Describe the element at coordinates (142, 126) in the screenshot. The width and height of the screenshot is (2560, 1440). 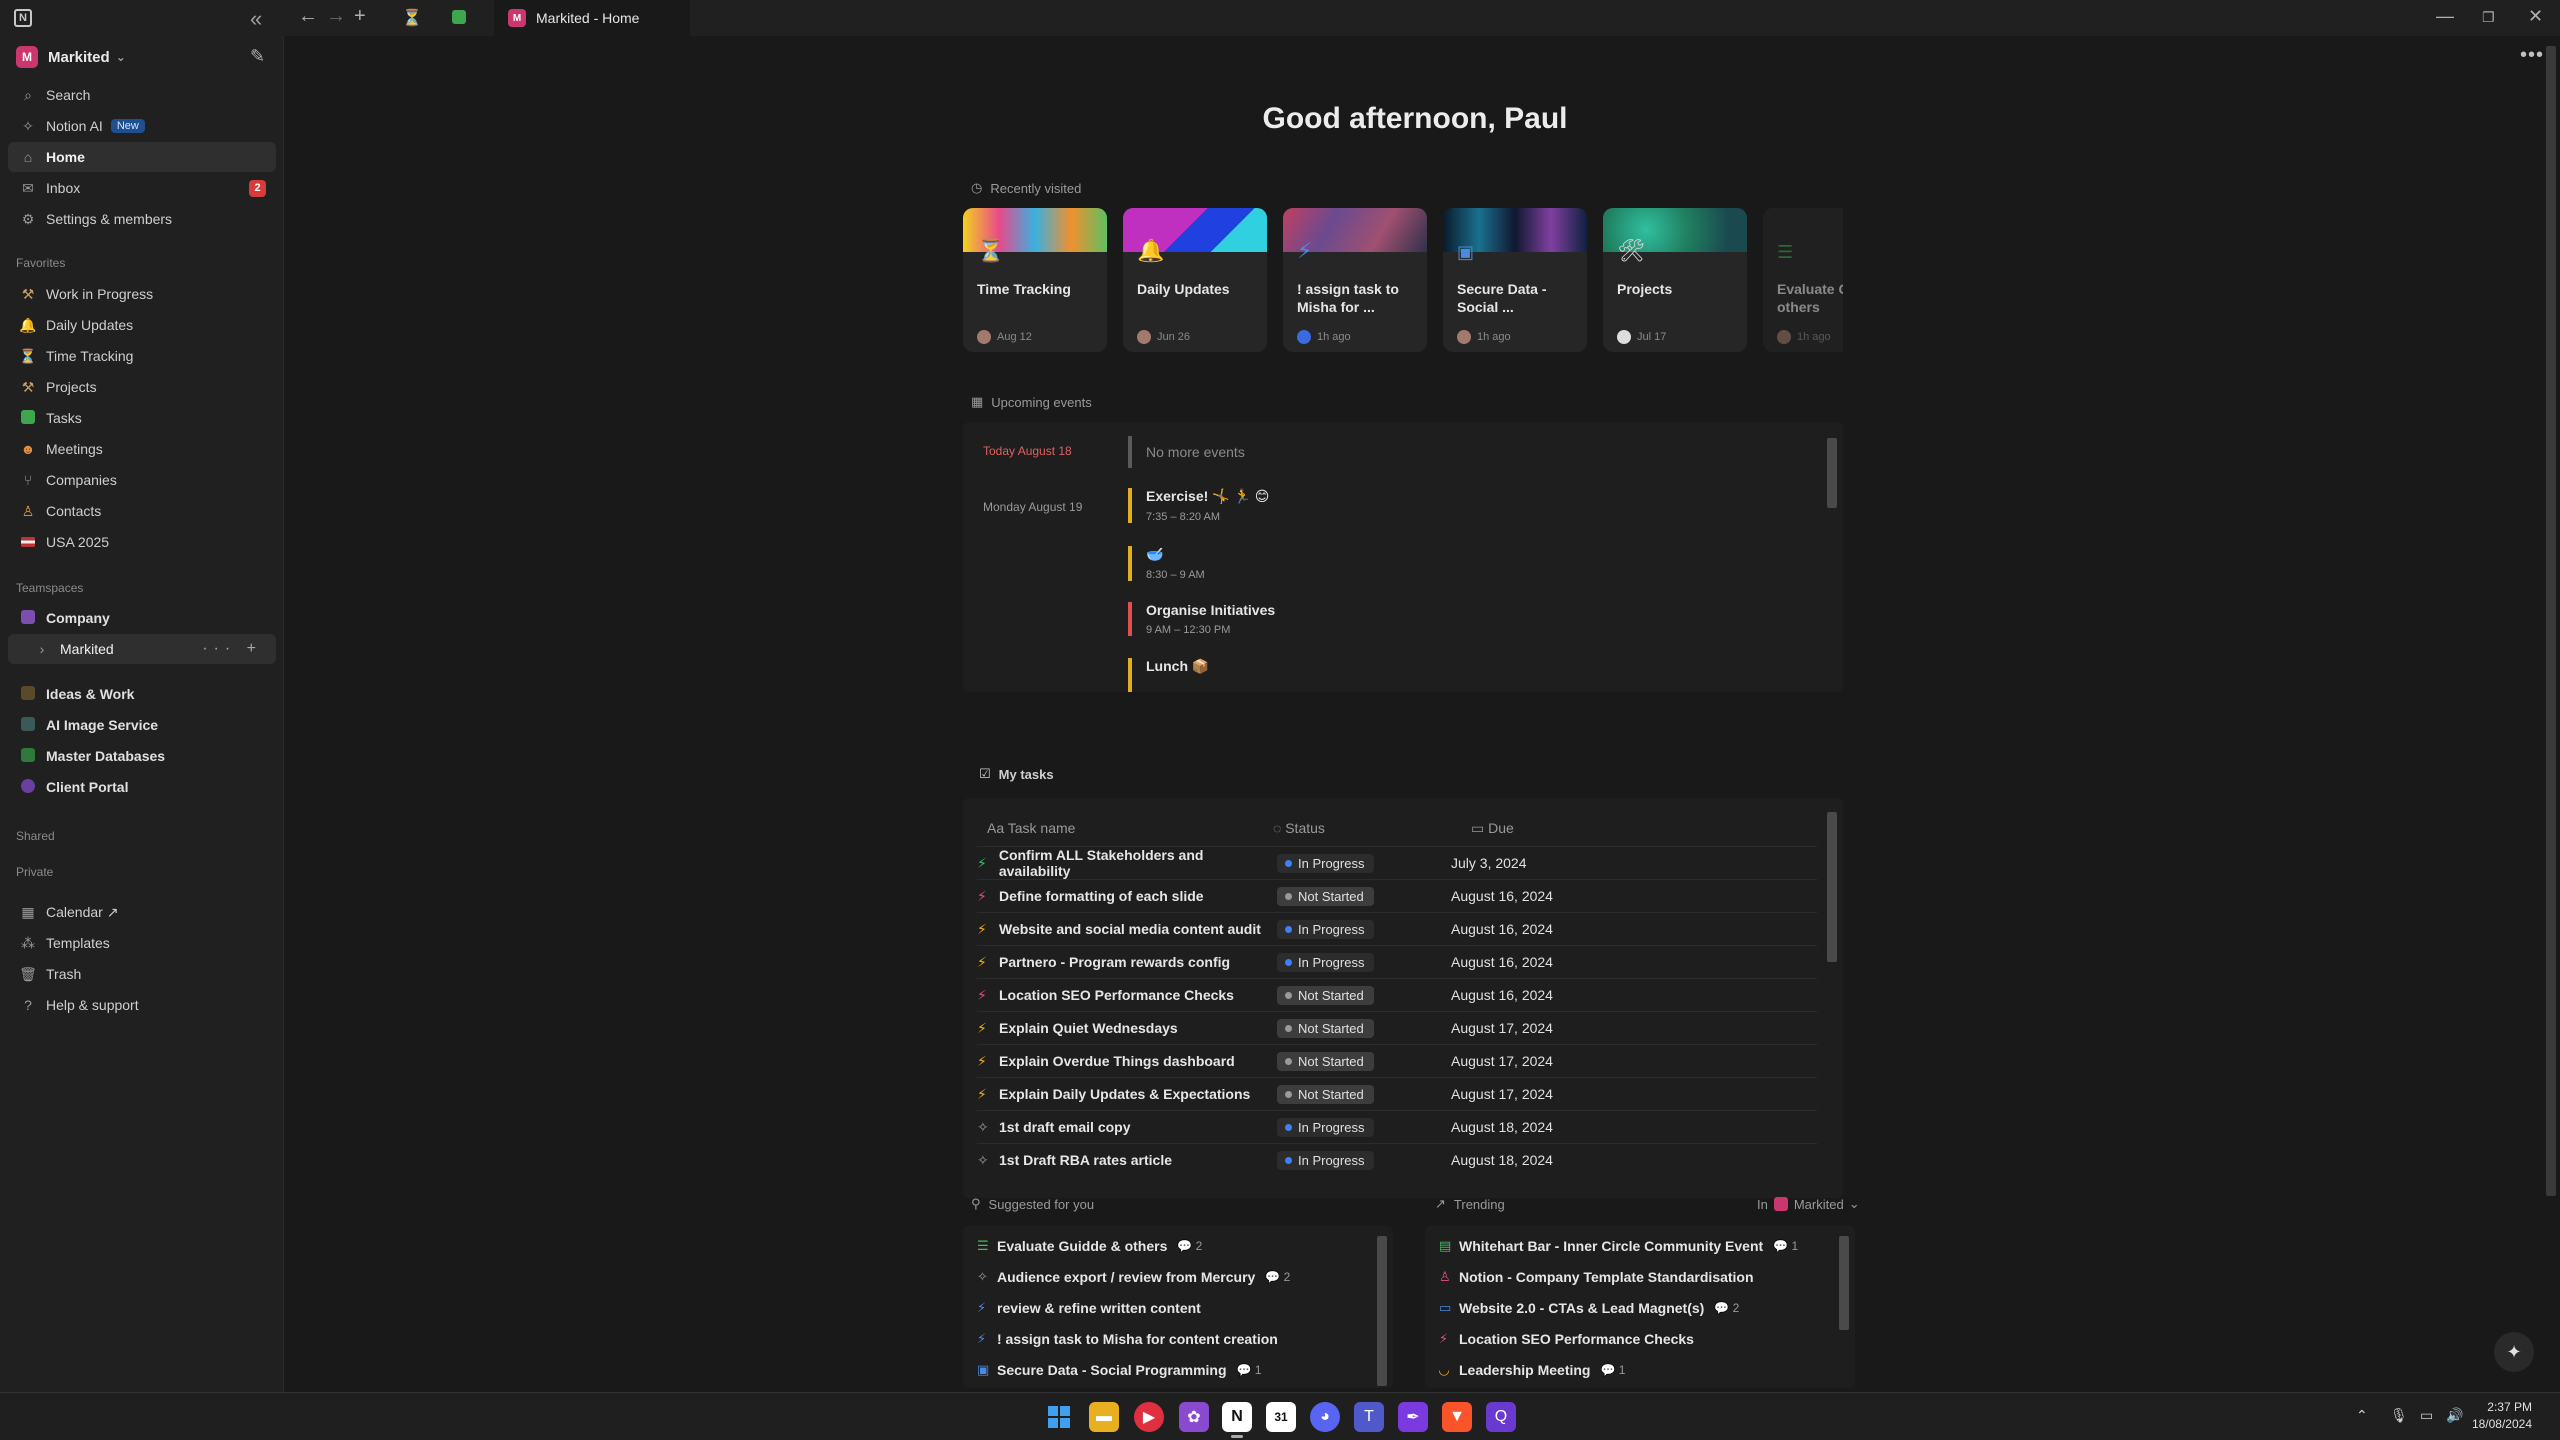
I see `sidebar-item-notion-ai: ✧ Notion AI New` at that location.